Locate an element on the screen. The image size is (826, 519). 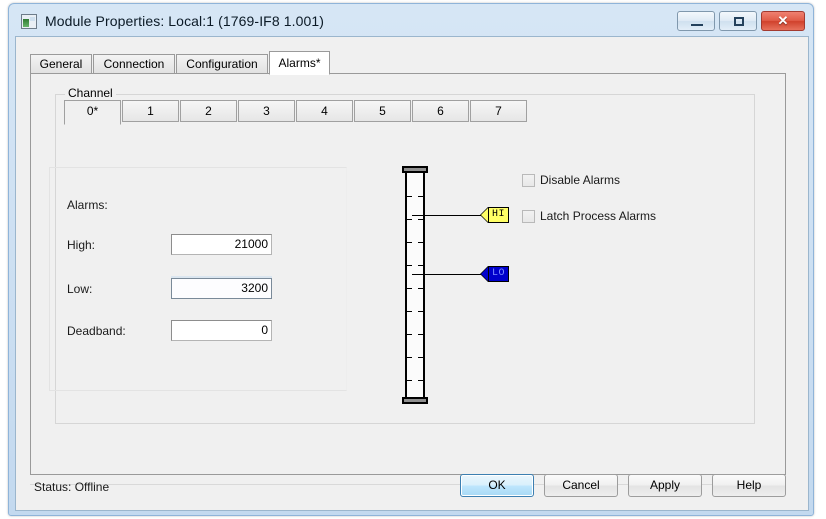
low-label: Low: is located at coordinates (80, 289).